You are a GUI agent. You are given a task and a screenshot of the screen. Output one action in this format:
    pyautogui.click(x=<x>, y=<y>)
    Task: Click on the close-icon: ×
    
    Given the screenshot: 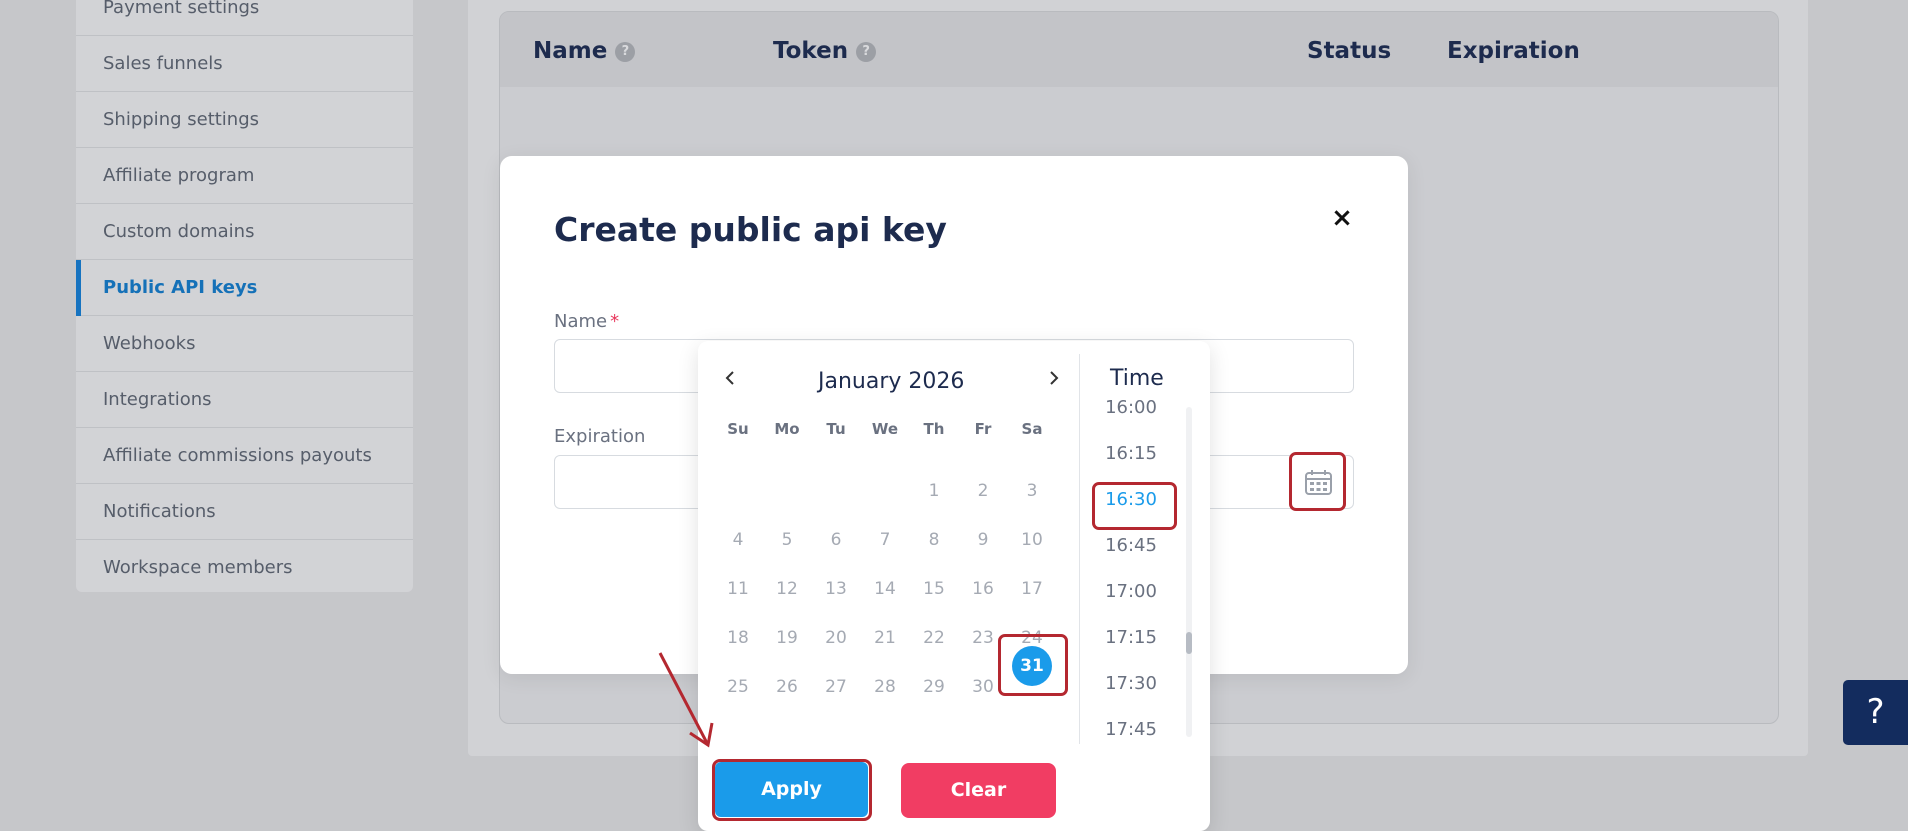 What is the action you would take?
    pyautogui.click(x=1342, y=218)
    